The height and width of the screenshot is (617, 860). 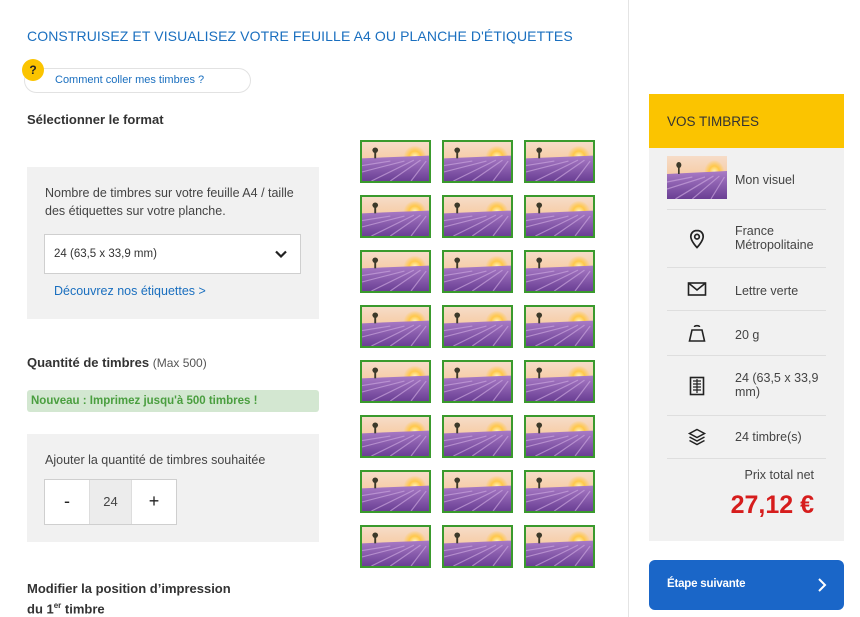 What do you see at coordinates (697, 177) in the screenshot?
I see `visual-thumbnail` at bounding box center [697, 177].